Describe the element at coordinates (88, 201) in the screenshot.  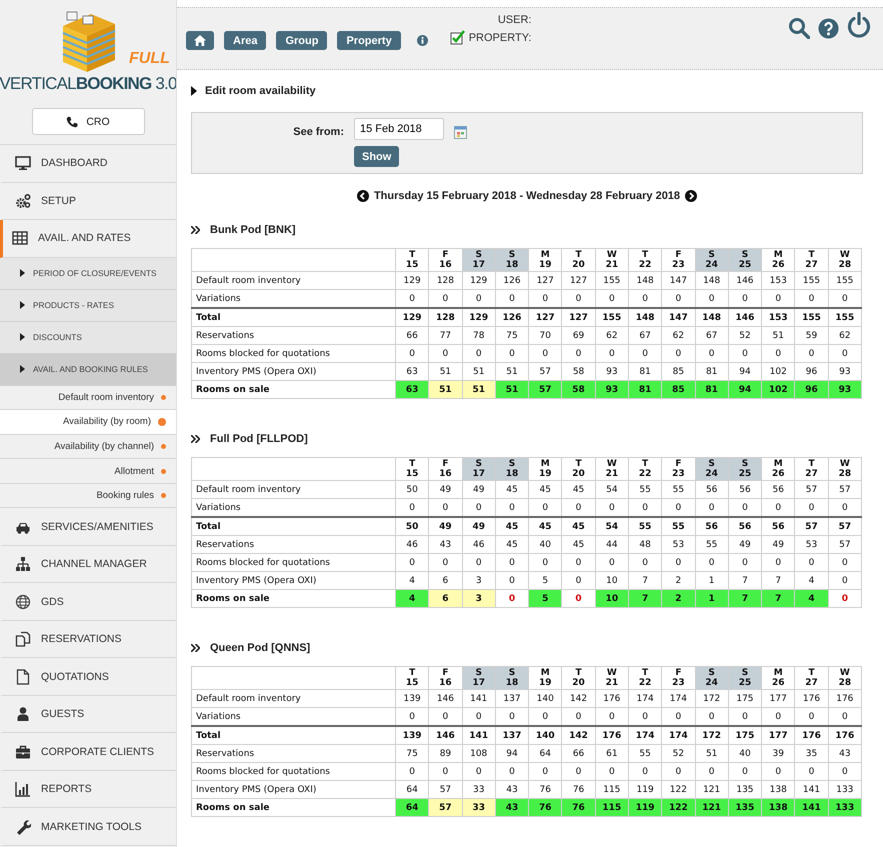
I see `menu-item: SETUP` at that location.